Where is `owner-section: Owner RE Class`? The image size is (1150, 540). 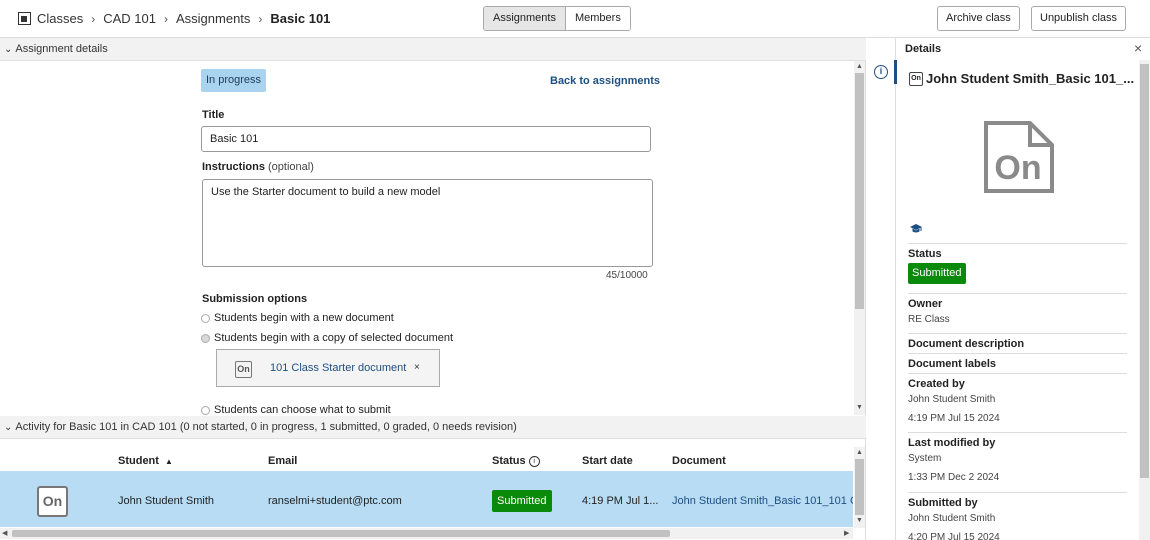
owner-section: Owner RE Class is located at coordinates (1017, 309).